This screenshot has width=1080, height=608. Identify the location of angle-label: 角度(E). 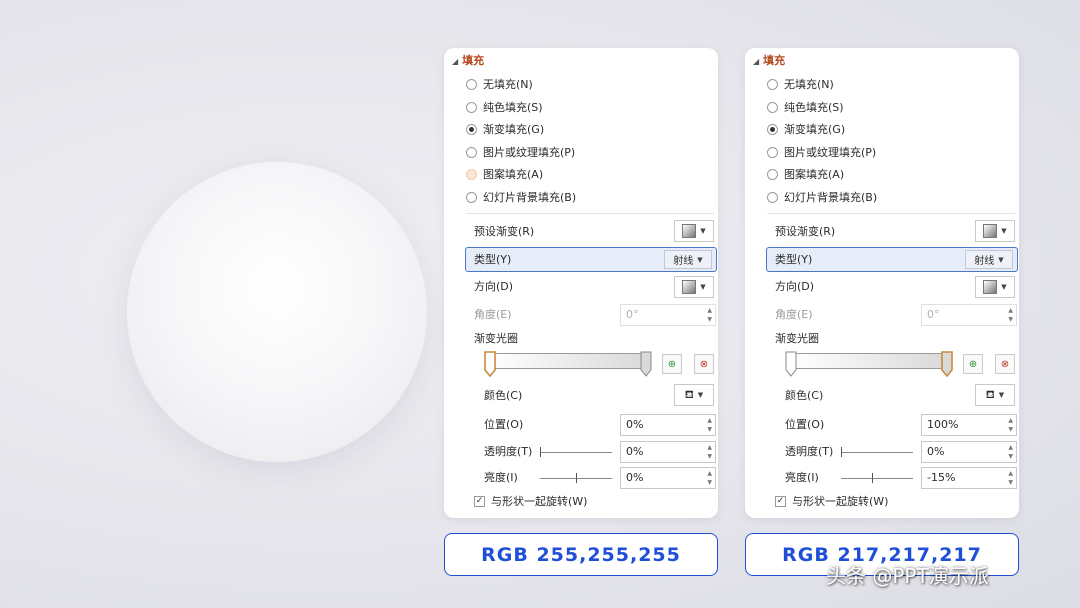
(493, 314).